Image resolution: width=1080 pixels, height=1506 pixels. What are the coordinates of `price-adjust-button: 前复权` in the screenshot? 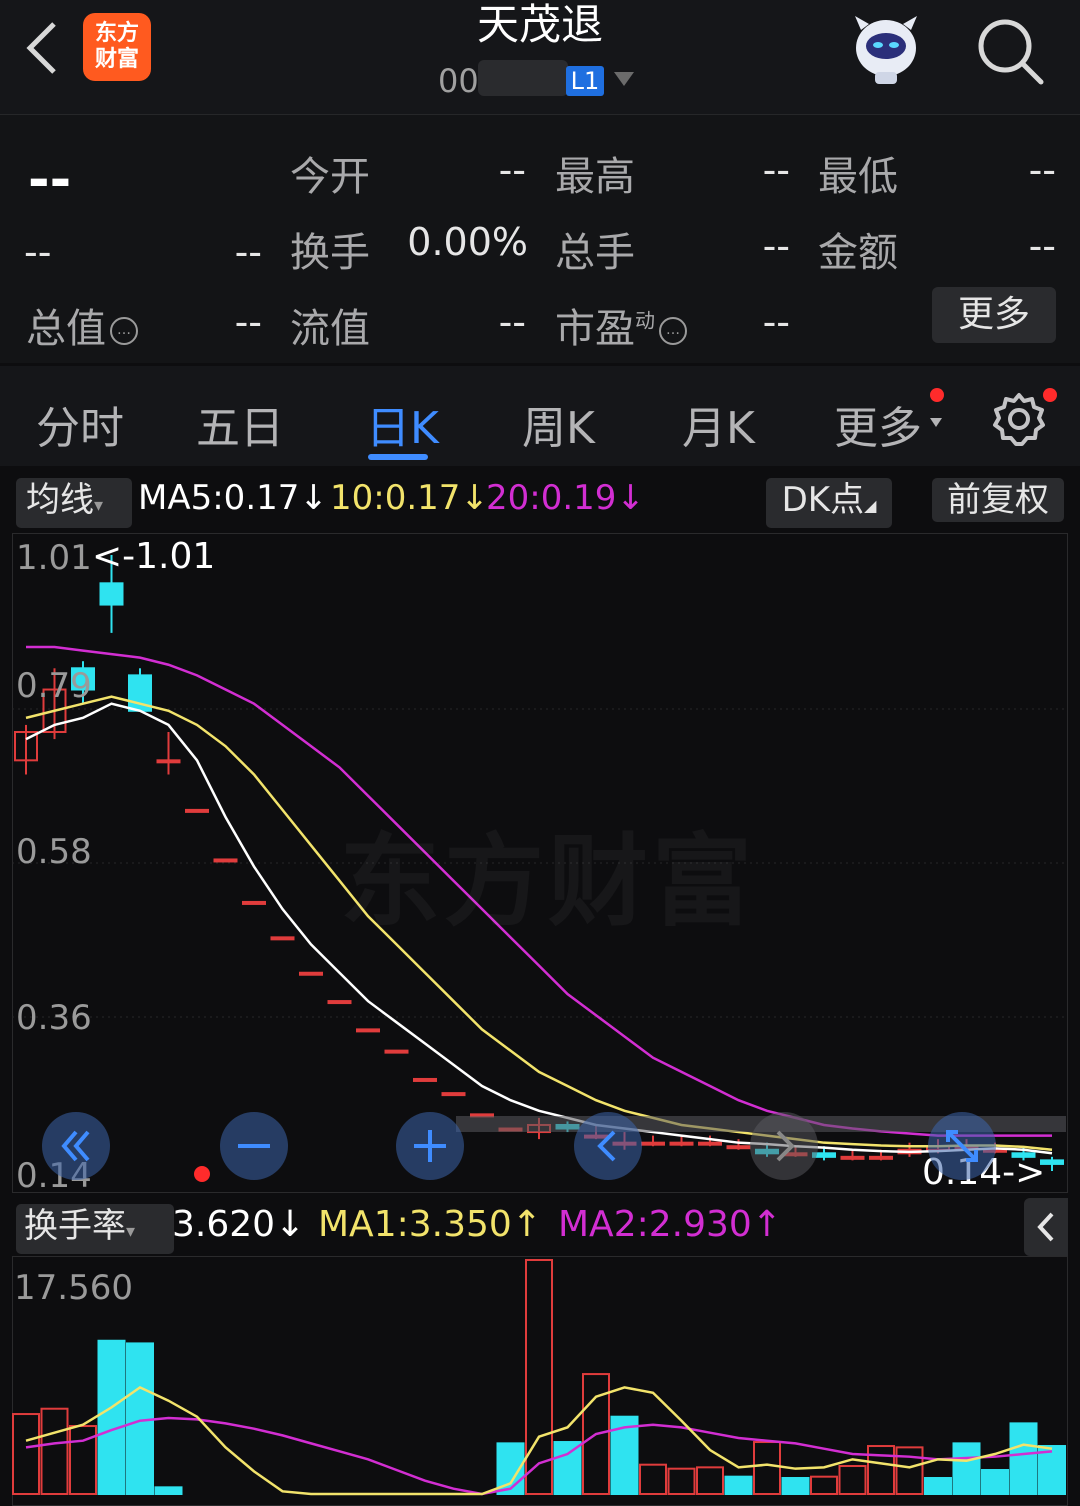 It's located at (998, 500).